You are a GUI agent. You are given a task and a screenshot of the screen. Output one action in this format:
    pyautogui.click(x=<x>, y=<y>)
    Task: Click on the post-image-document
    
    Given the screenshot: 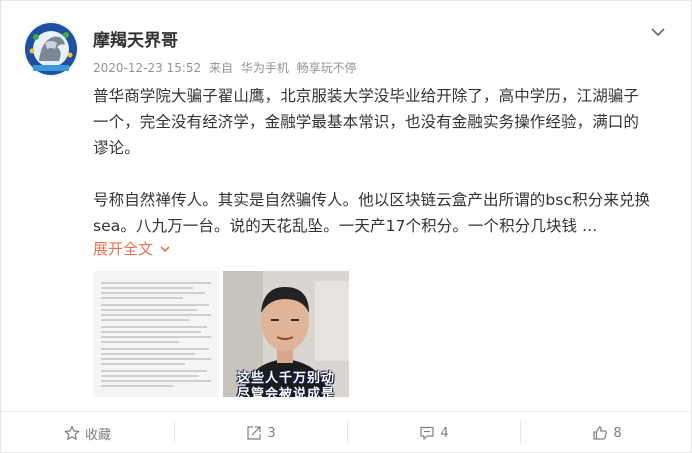 What is the action you would take?
    pyautogui.click(x=156, y=334)
    